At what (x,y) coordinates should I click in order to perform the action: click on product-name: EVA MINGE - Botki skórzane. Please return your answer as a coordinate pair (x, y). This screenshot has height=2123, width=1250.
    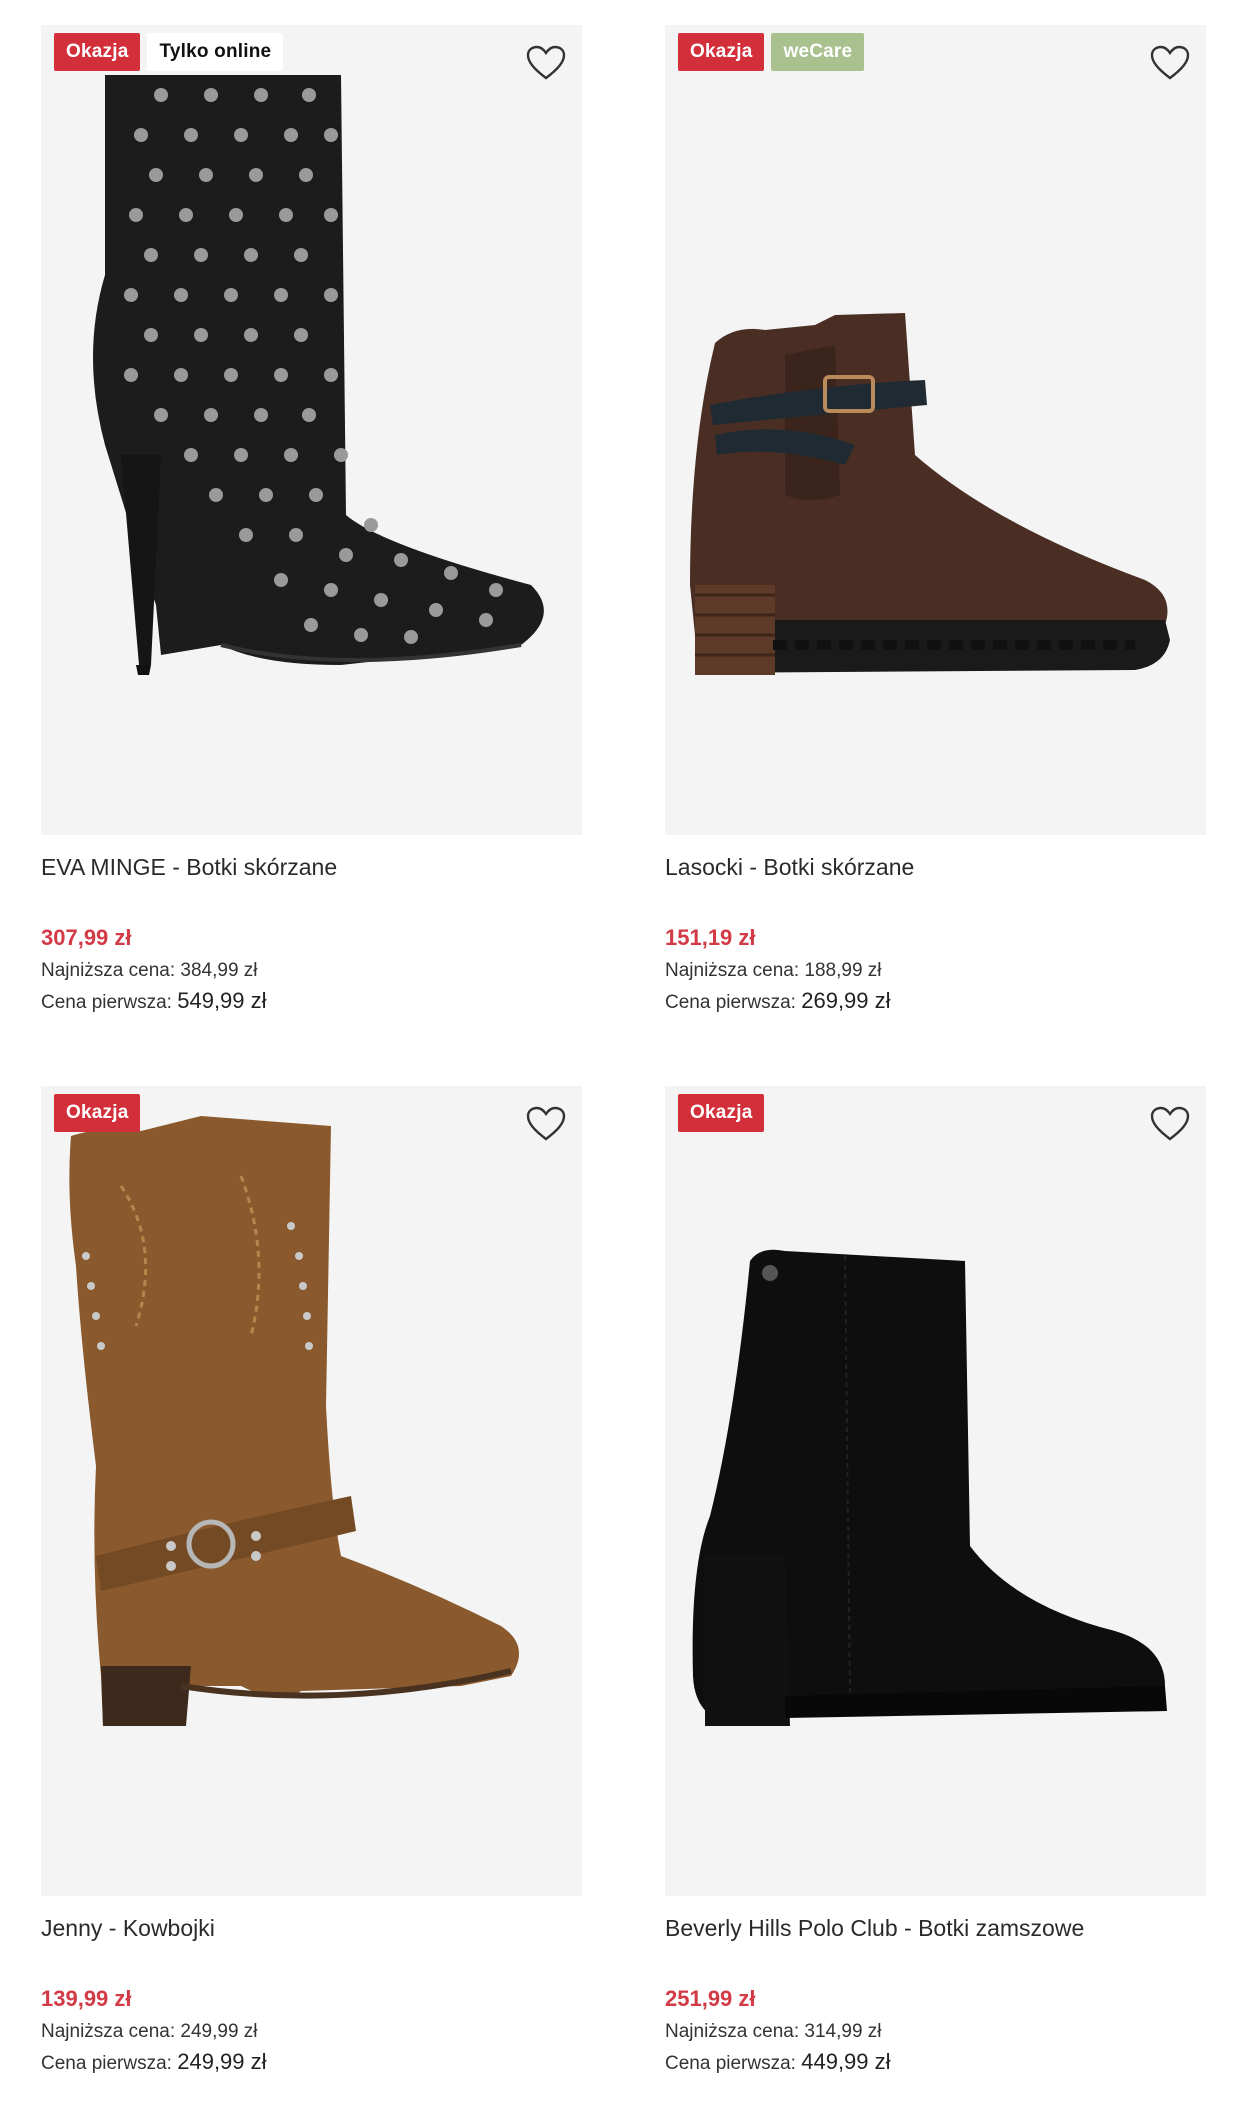
    Looking at the image, I should click on (311, 867).